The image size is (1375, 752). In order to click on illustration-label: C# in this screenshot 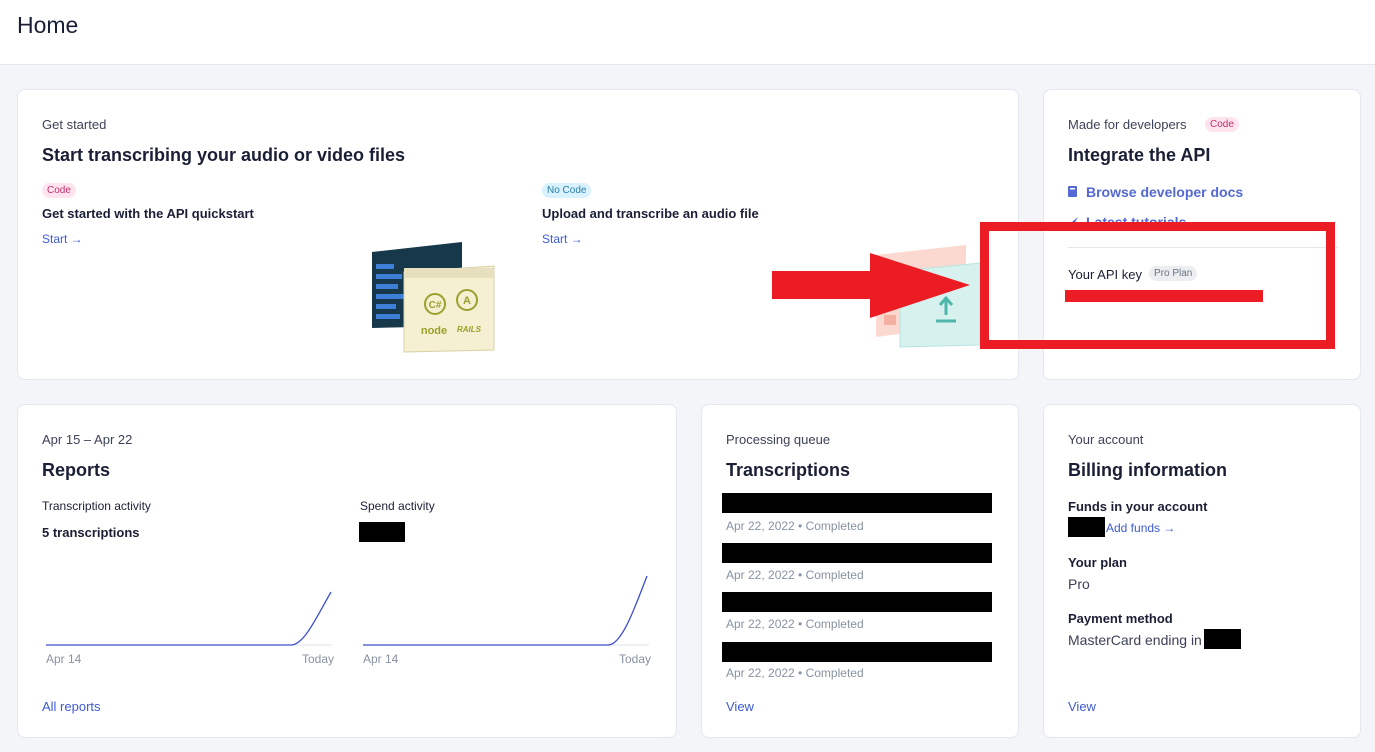, I will do `click(435, 305)`.